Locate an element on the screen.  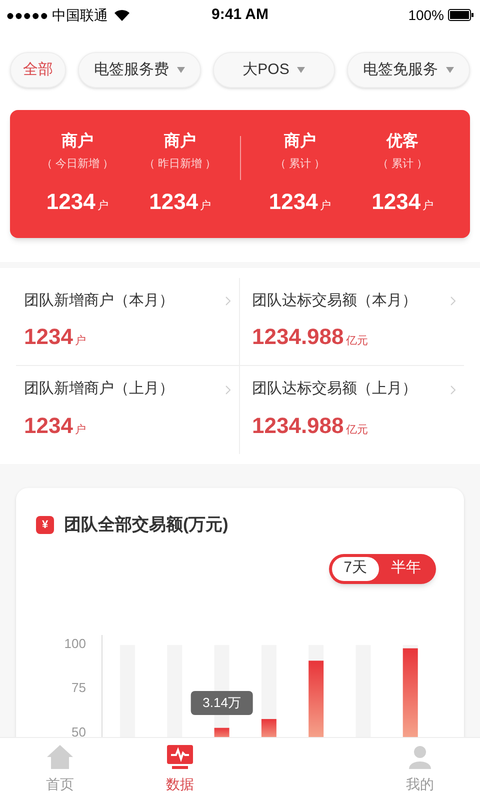
y-axis-label: 100 is located at coordinates (75, 643).